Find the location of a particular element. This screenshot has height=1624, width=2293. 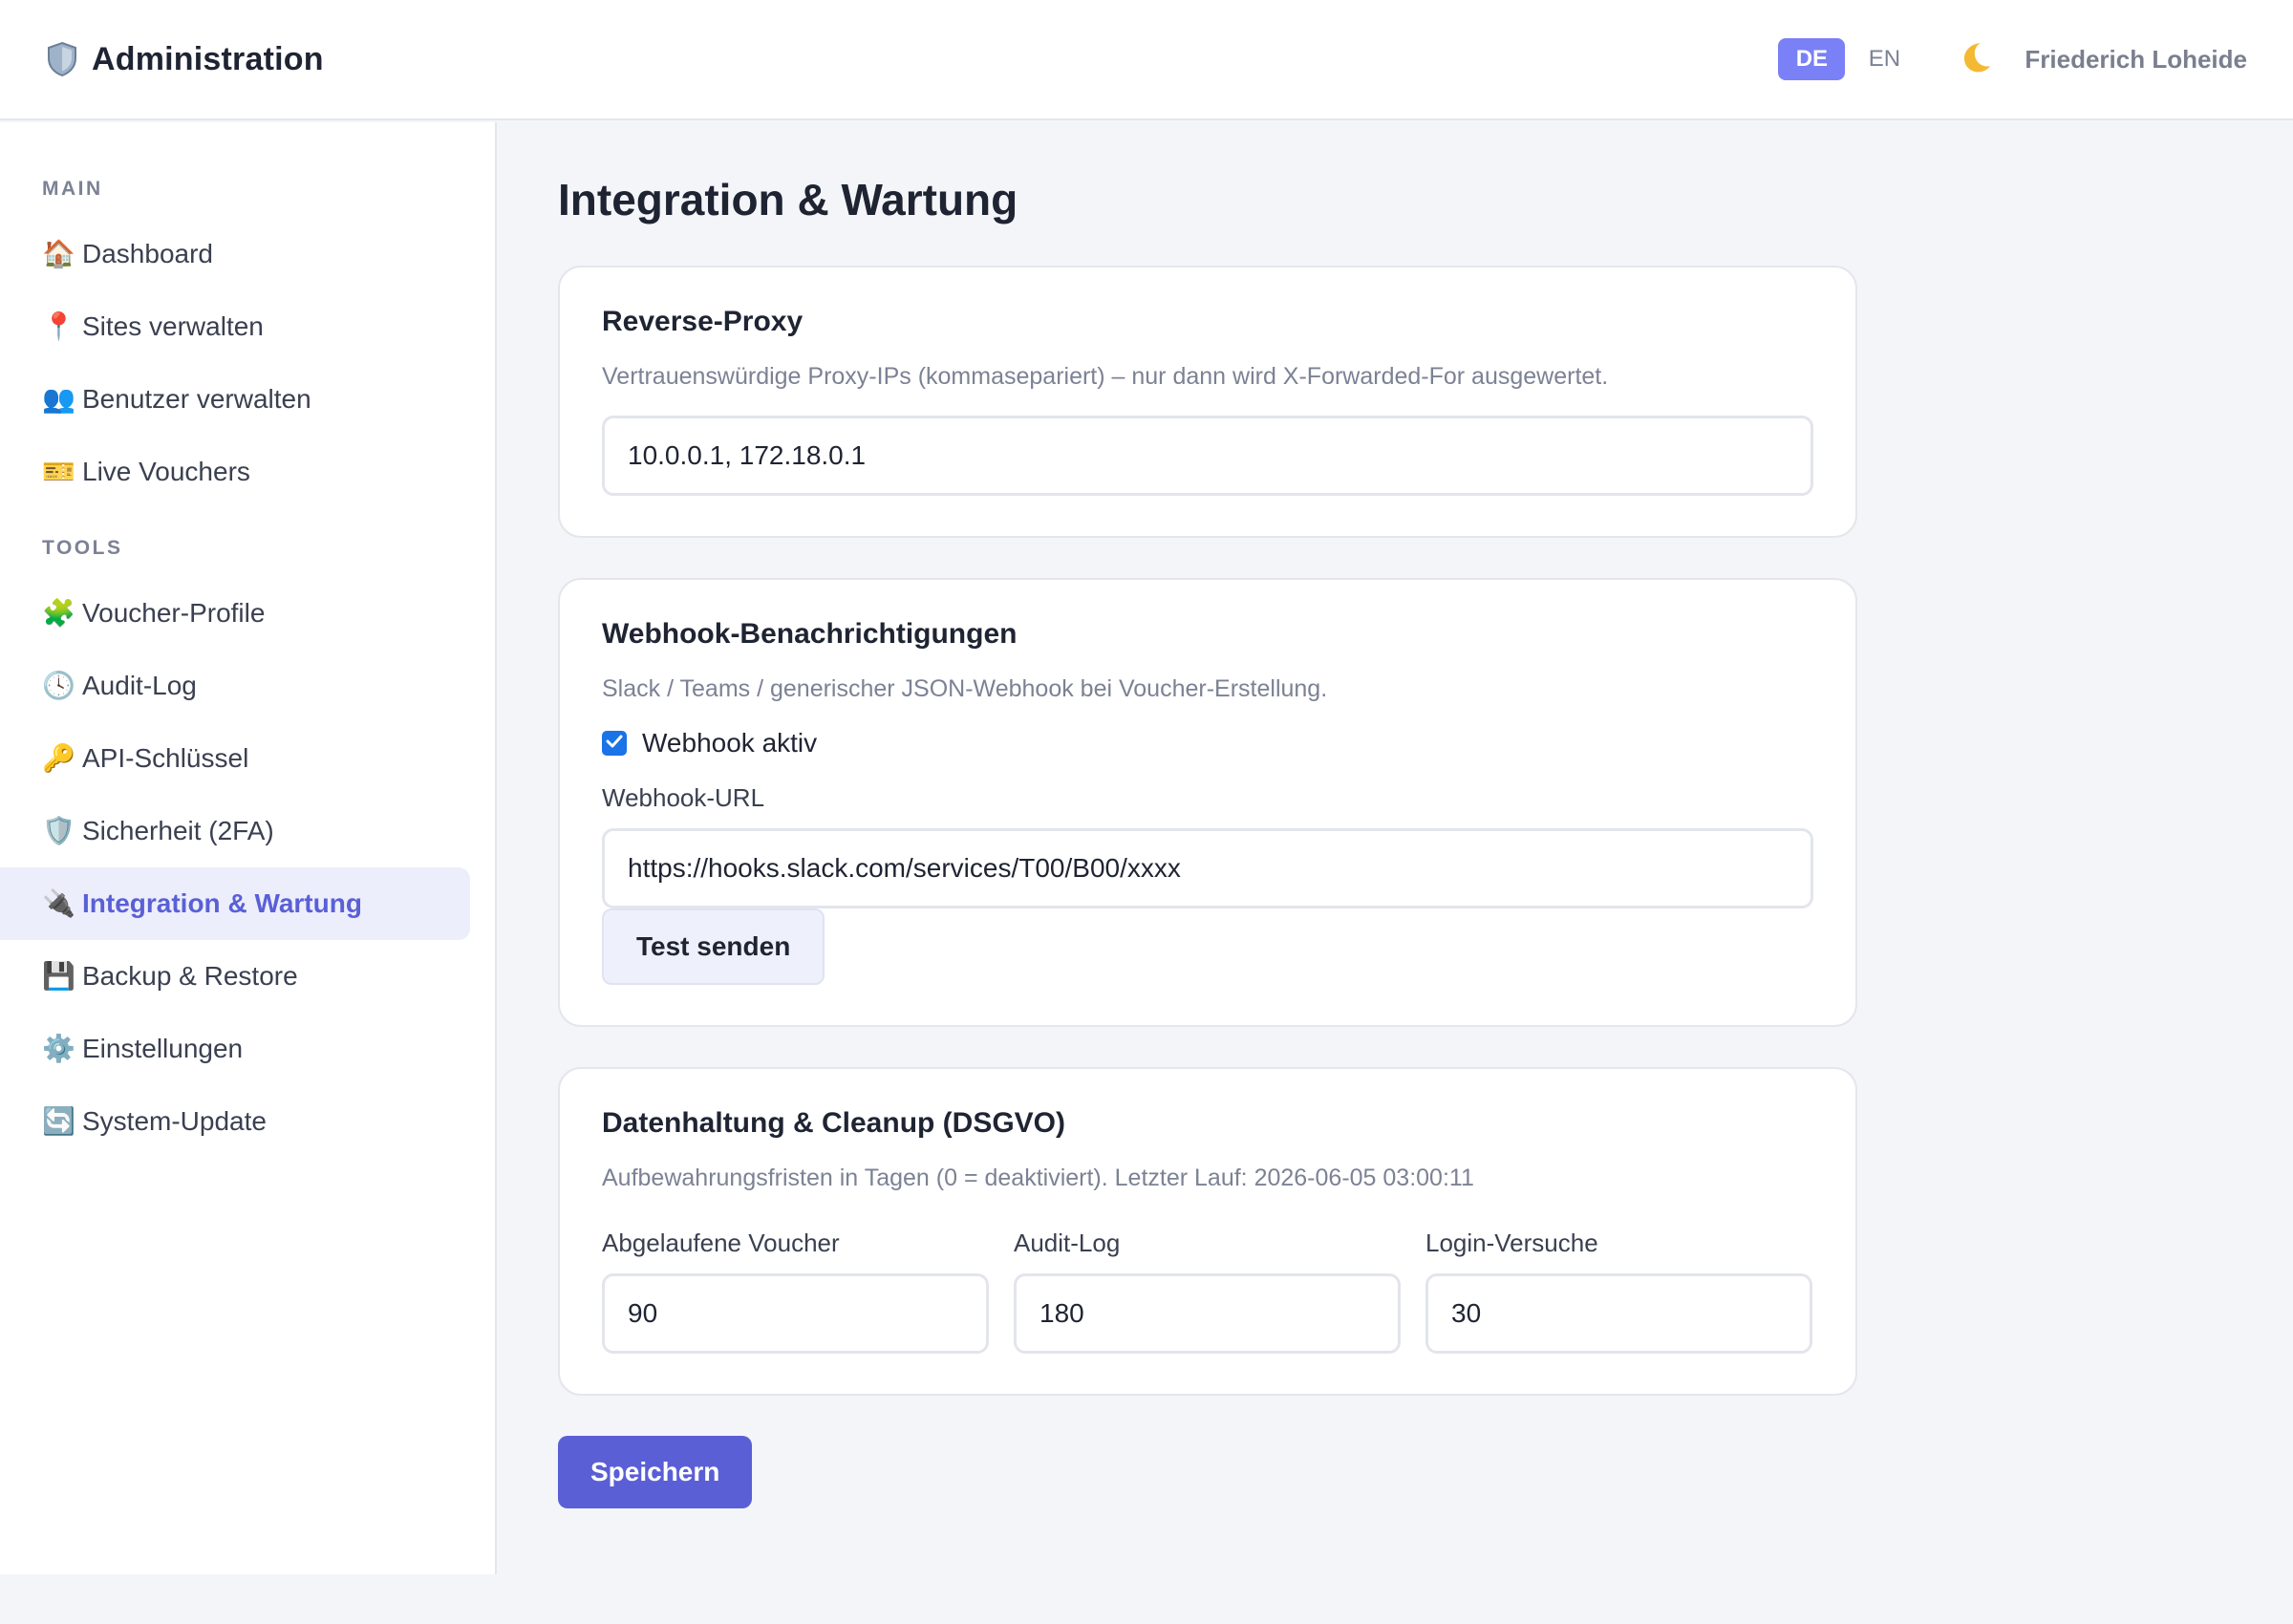

webhook-enabled-label: Webhook aktiv is located at coordinates (729, 744).